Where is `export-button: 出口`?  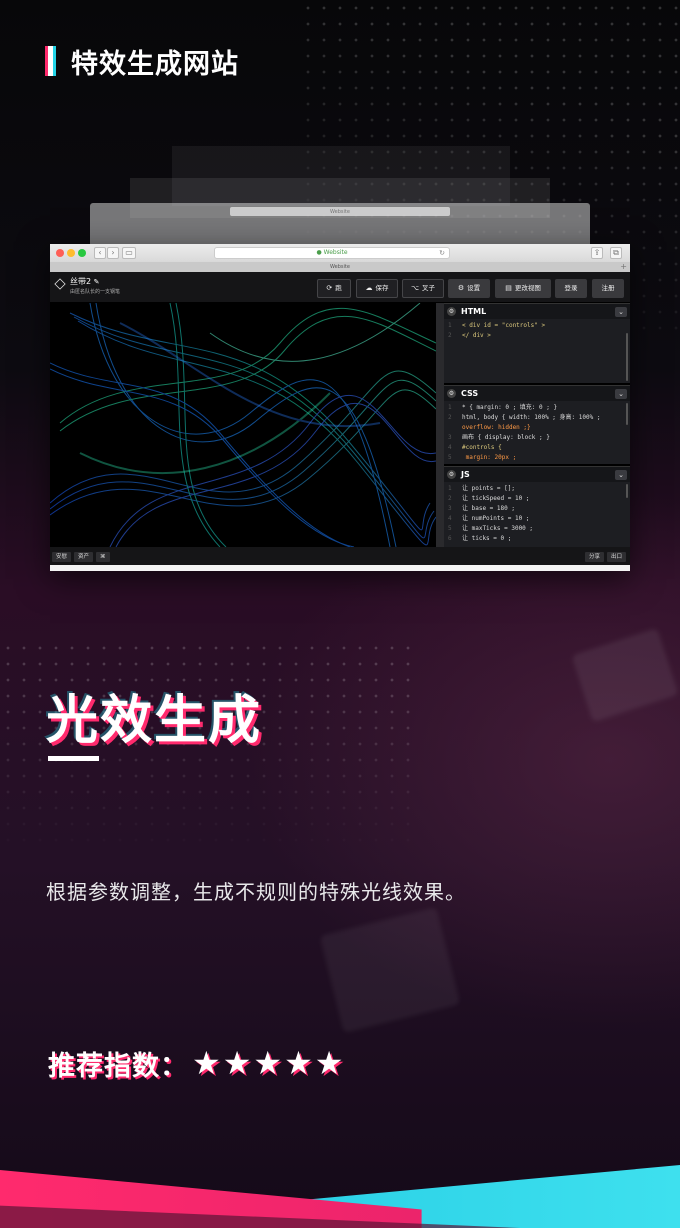
export-button: 出口 is located at coordinates (617, 557).